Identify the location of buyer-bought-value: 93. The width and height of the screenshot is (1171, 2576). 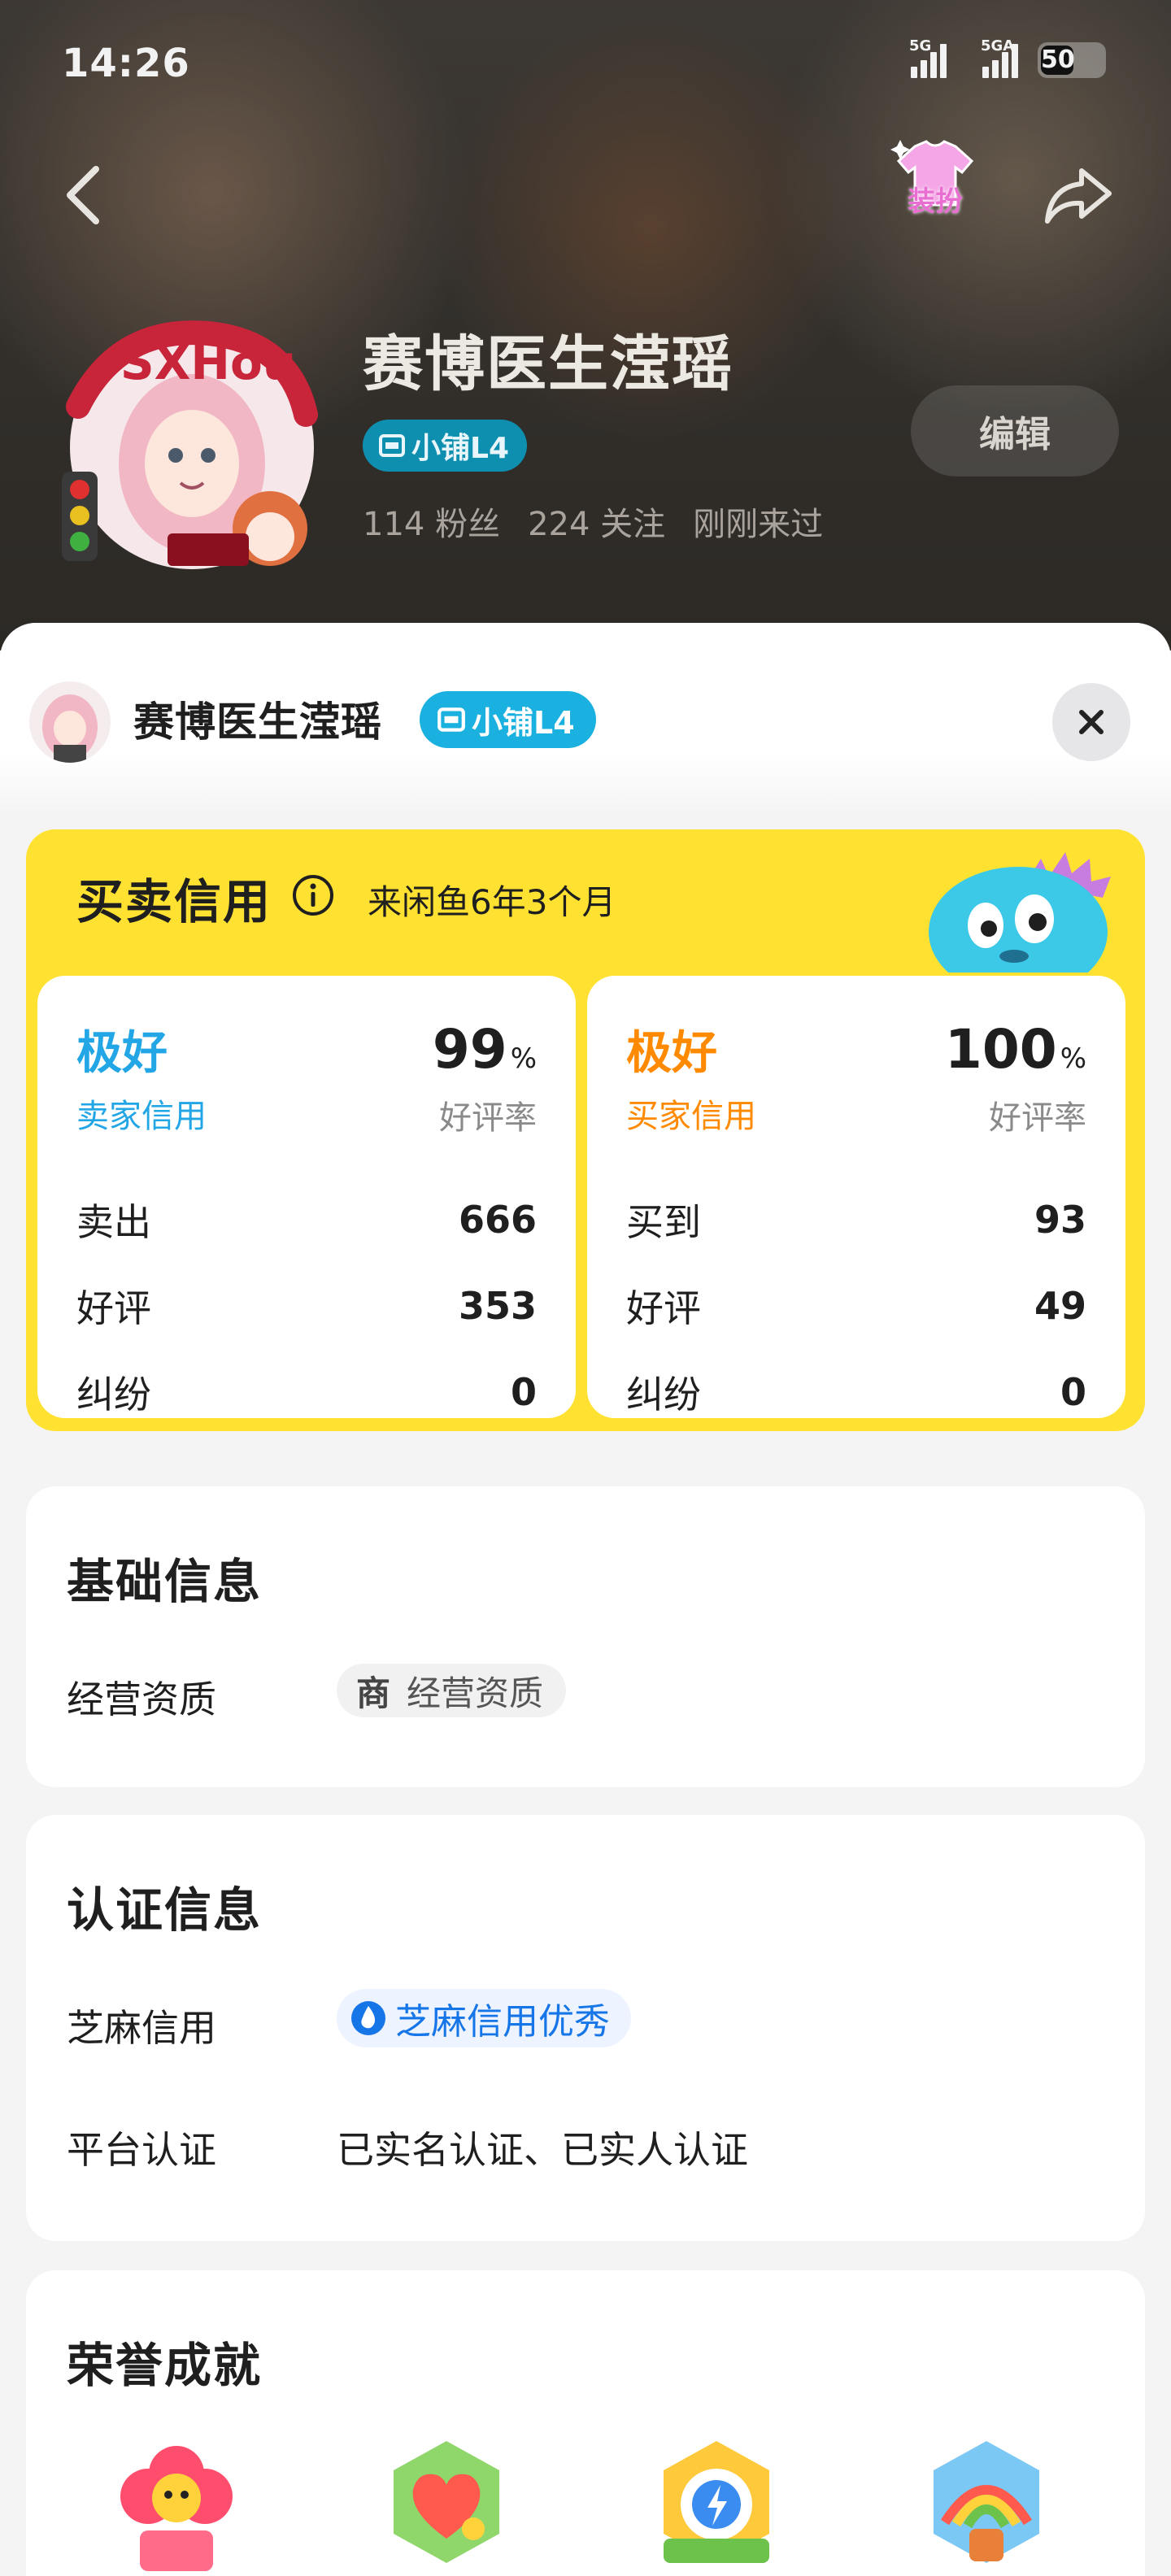
(1060, 1220).